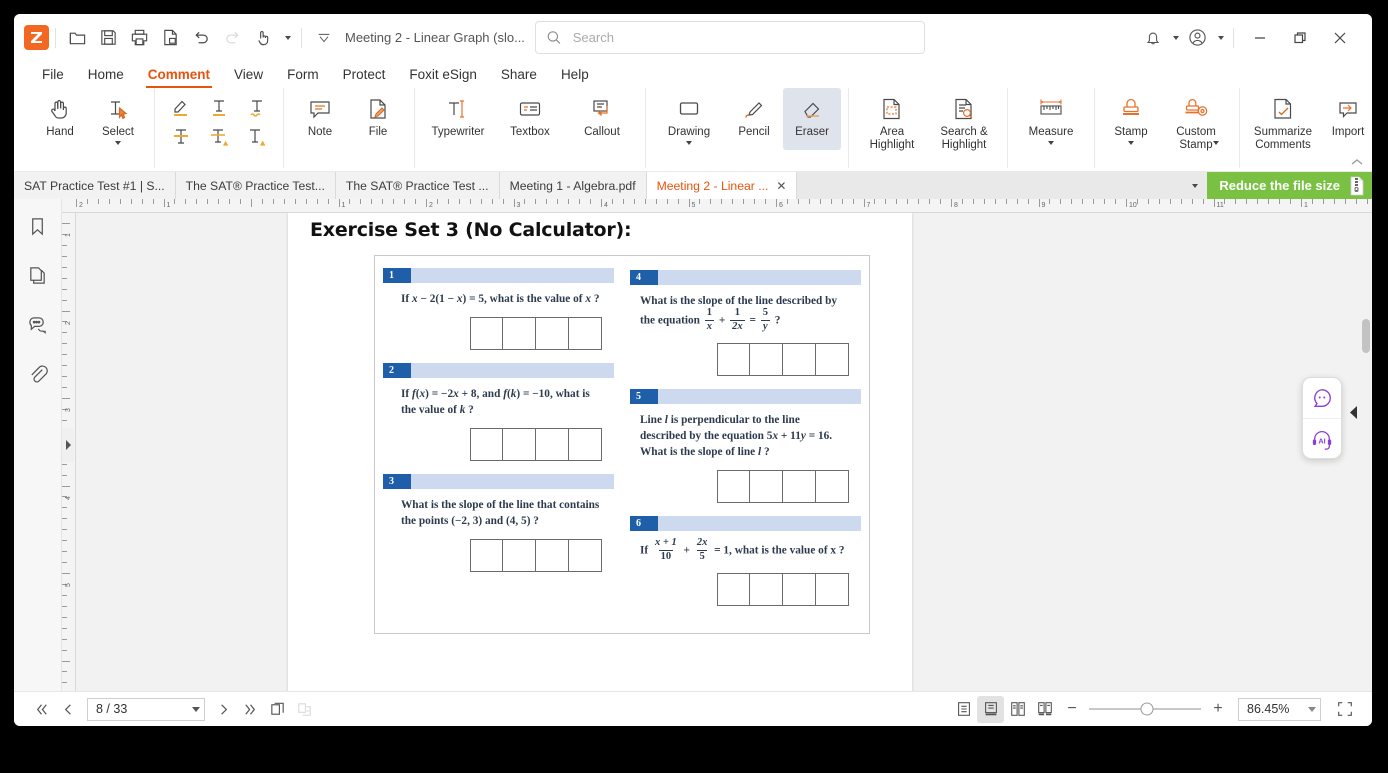 This screenshot has width=1388, height=773. I want to click on touch-mode-icon, so click(263, 37).